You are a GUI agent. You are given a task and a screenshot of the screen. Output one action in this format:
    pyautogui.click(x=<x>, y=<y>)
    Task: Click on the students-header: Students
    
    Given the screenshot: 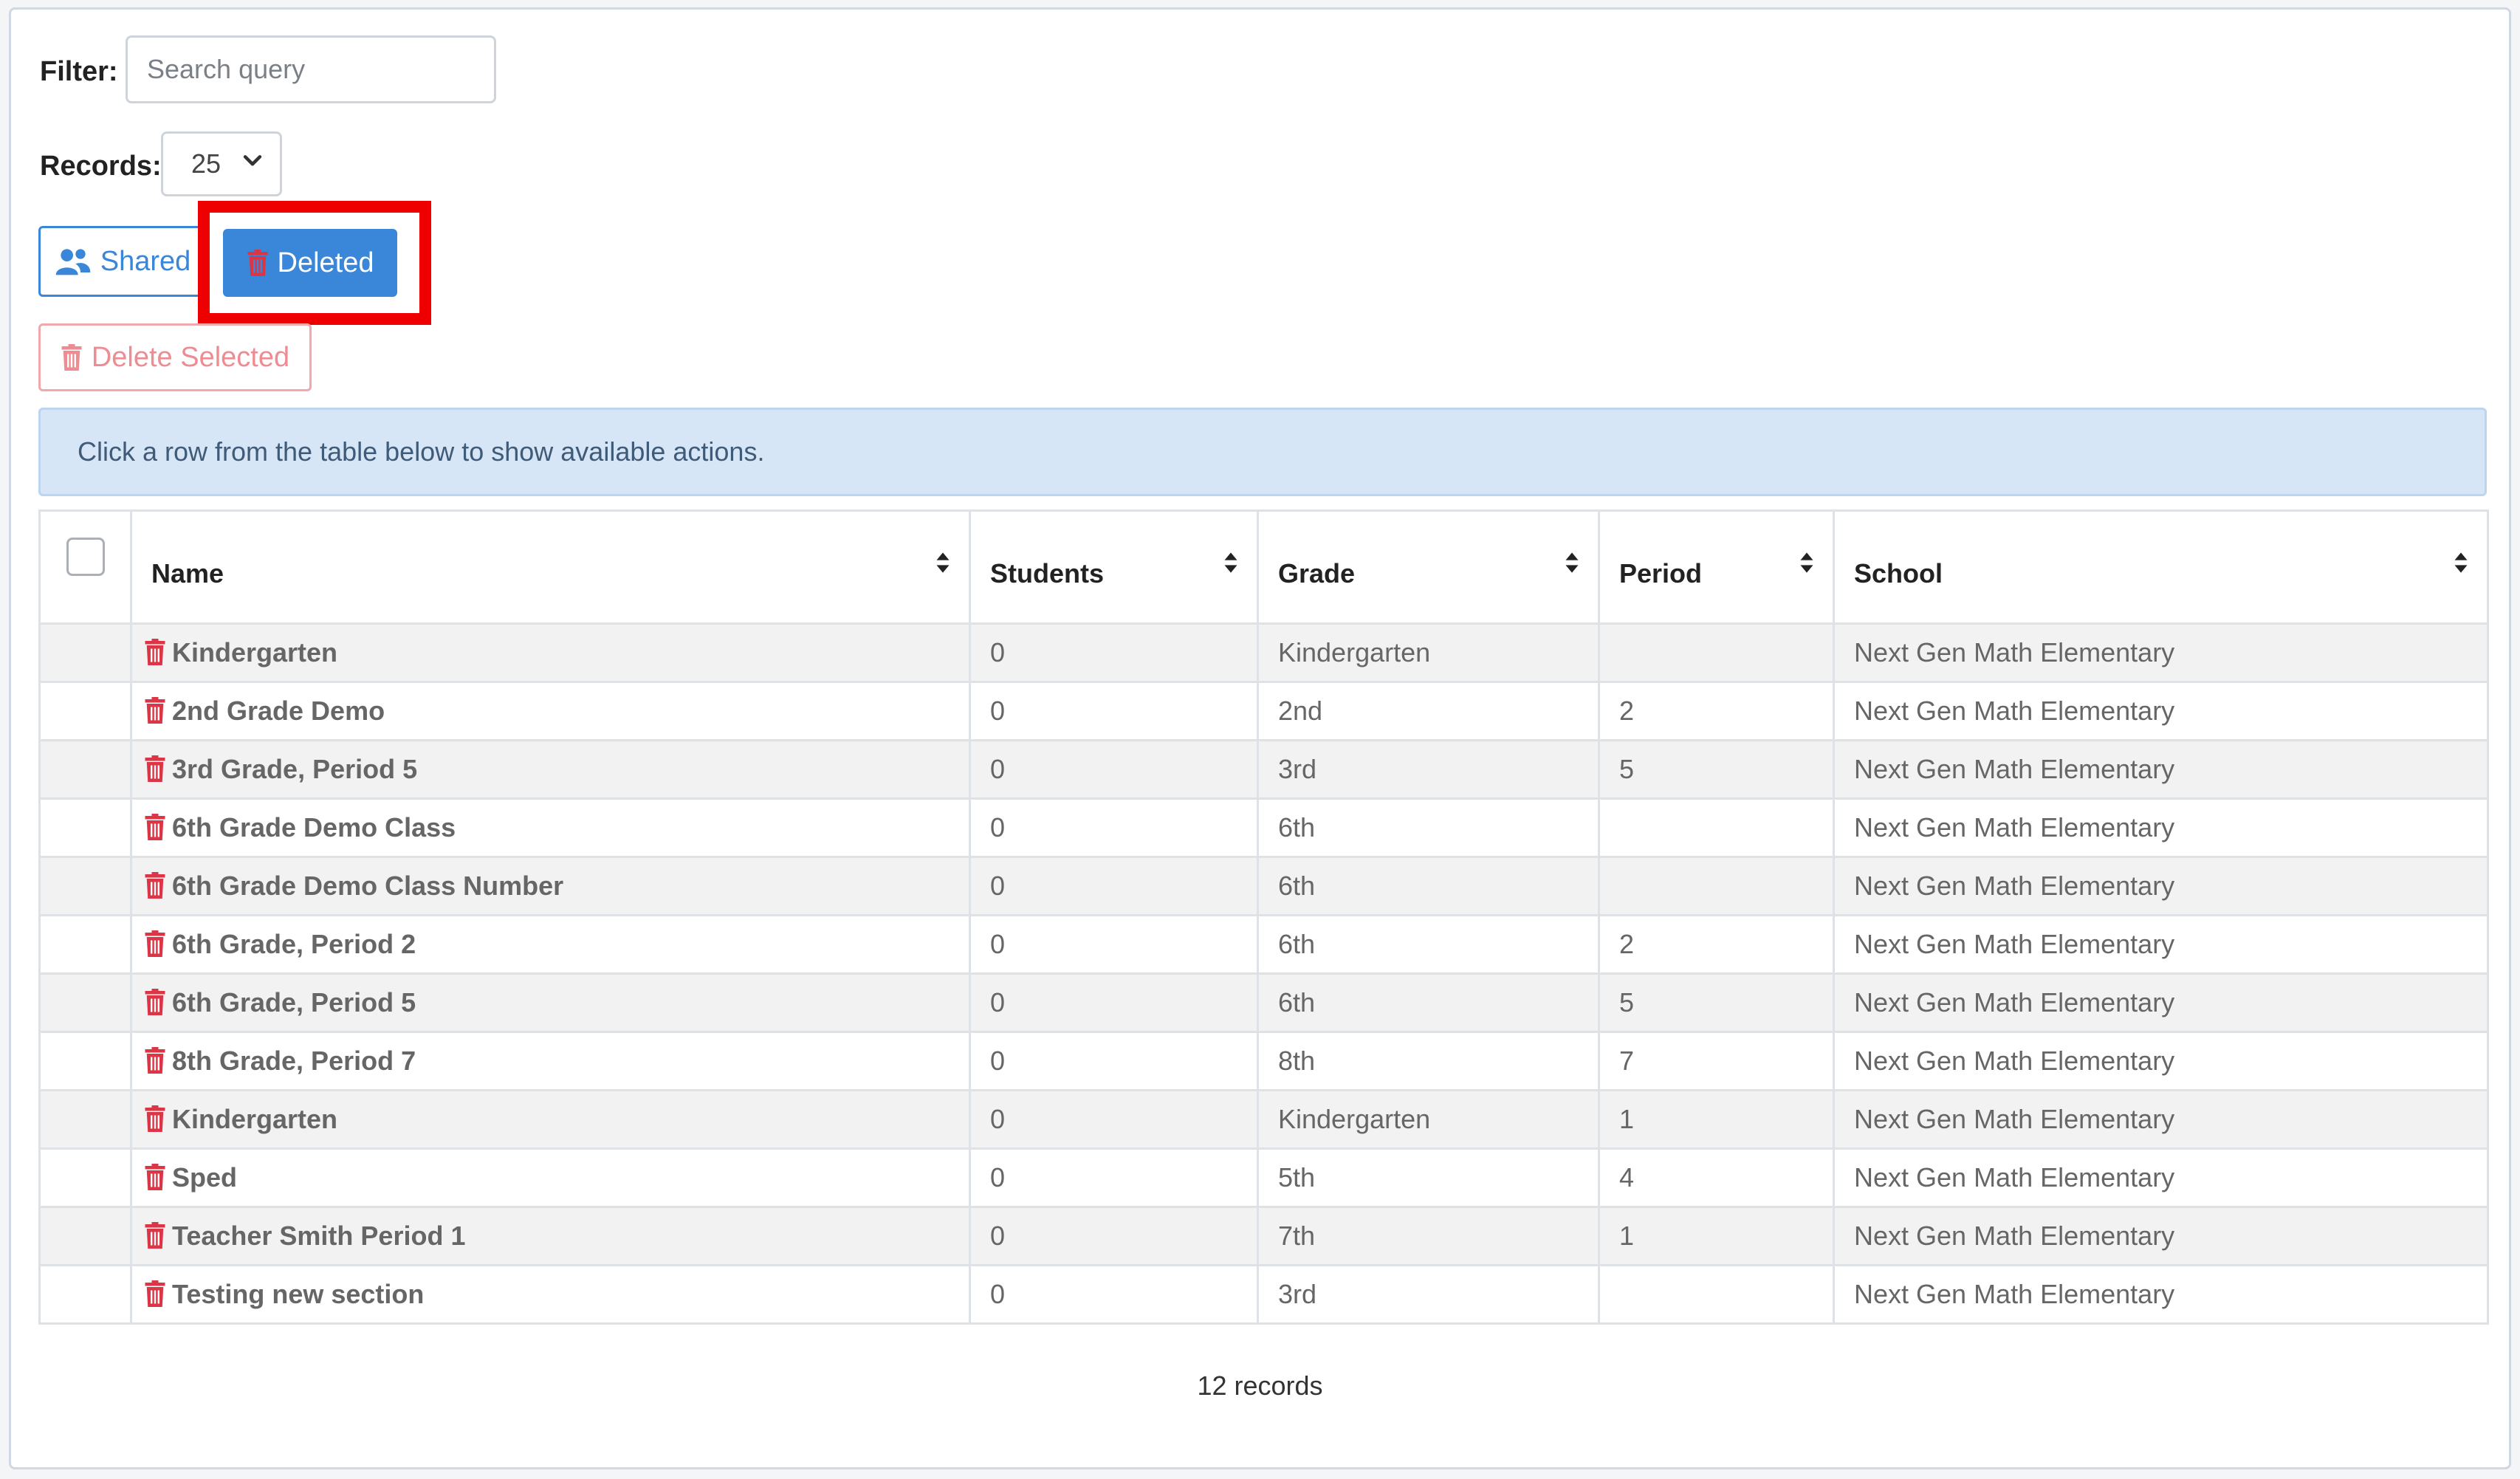 What is the action you would take?
    pyautogui.click(x=1114, y=567)
    